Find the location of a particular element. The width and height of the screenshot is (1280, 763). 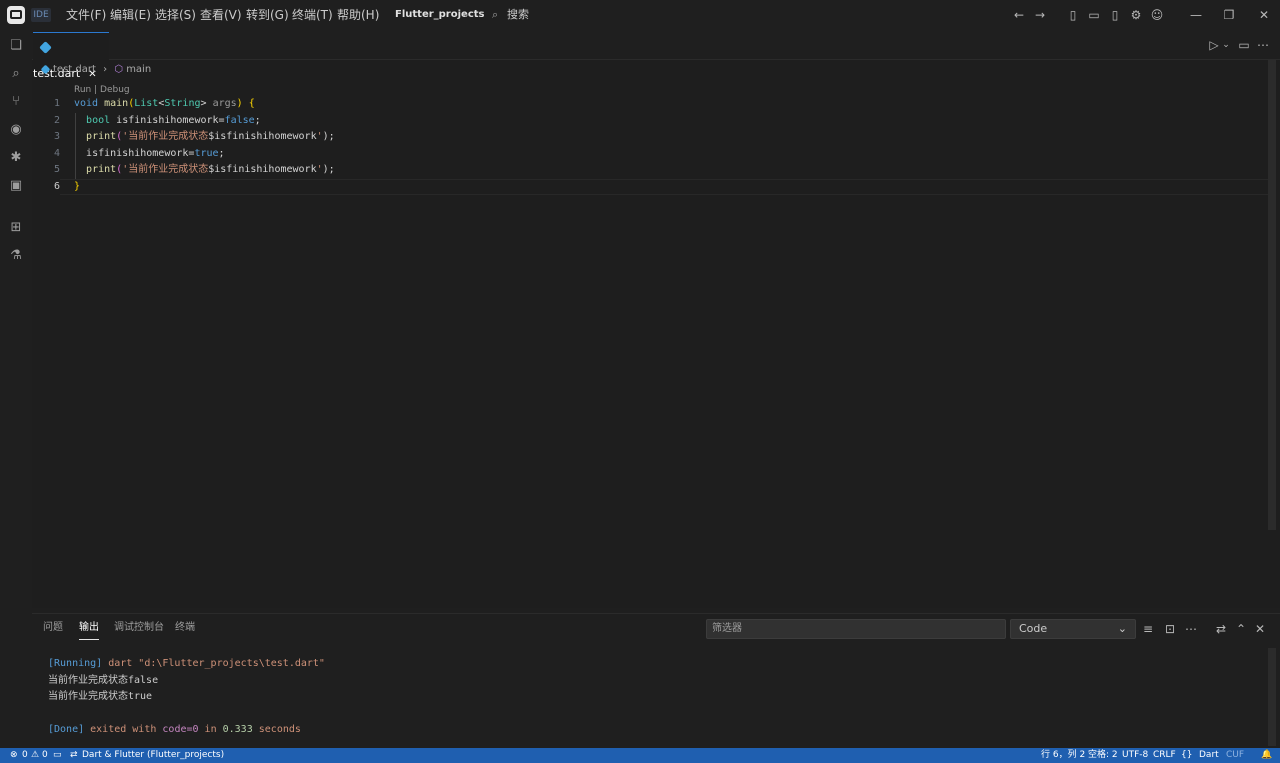

panel-tab-output: 输出 is located at coordinates (89, 628).